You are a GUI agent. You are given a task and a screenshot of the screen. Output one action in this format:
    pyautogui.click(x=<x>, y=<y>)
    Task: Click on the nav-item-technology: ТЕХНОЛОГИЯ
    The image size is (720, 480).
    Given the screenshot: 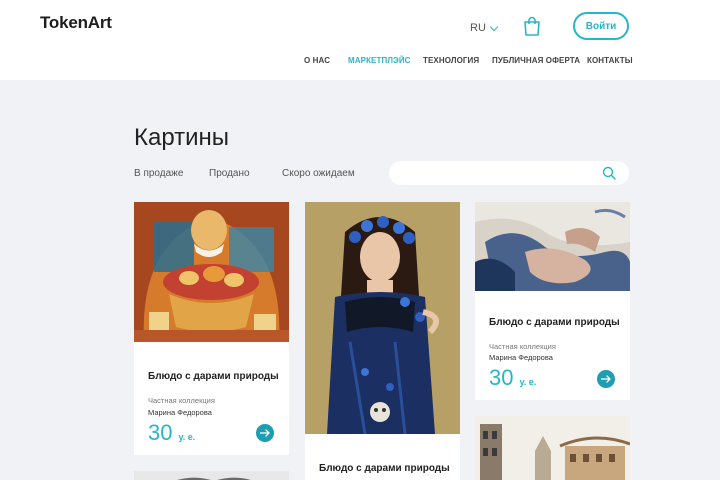 What is the action you would take?
    pyautogui.click(x=451, y=60)
    